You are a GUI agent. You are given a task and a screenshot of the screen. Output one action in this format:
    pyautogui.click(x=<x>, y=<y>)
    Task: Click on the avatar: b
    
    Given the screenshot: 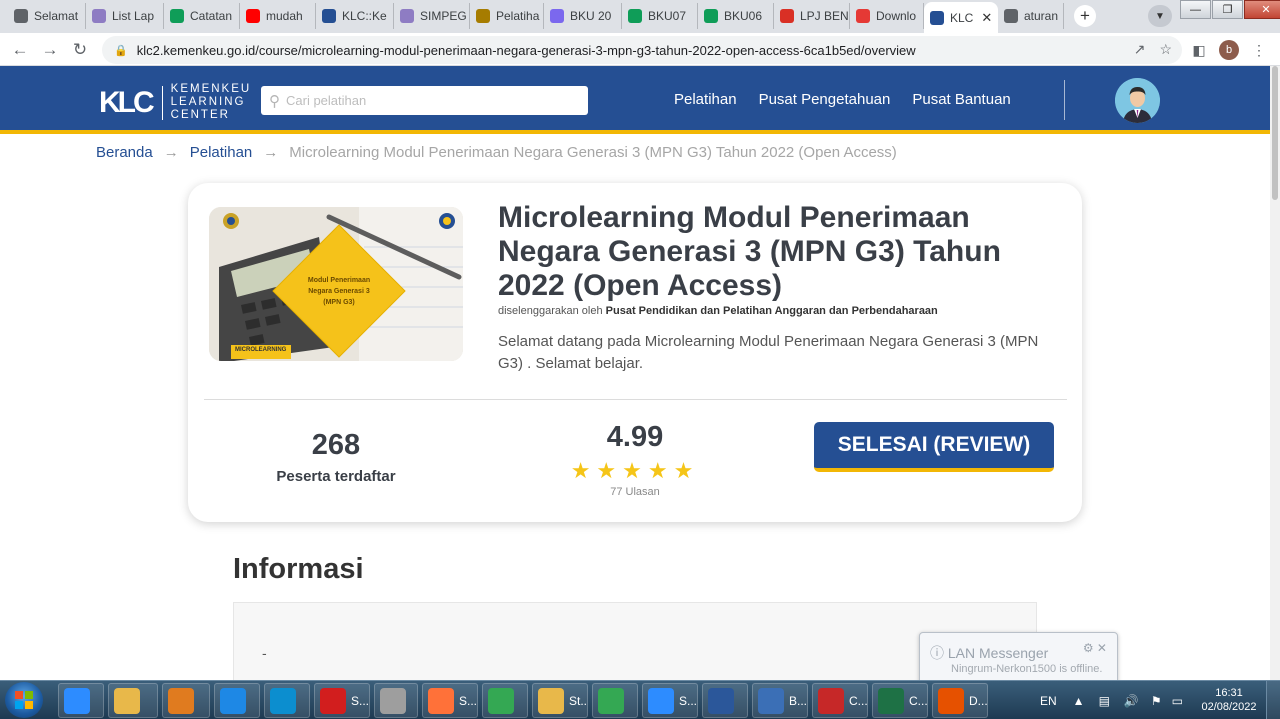 What is the action you would take?
    pyautogui.click(x=1229, y=50)
    